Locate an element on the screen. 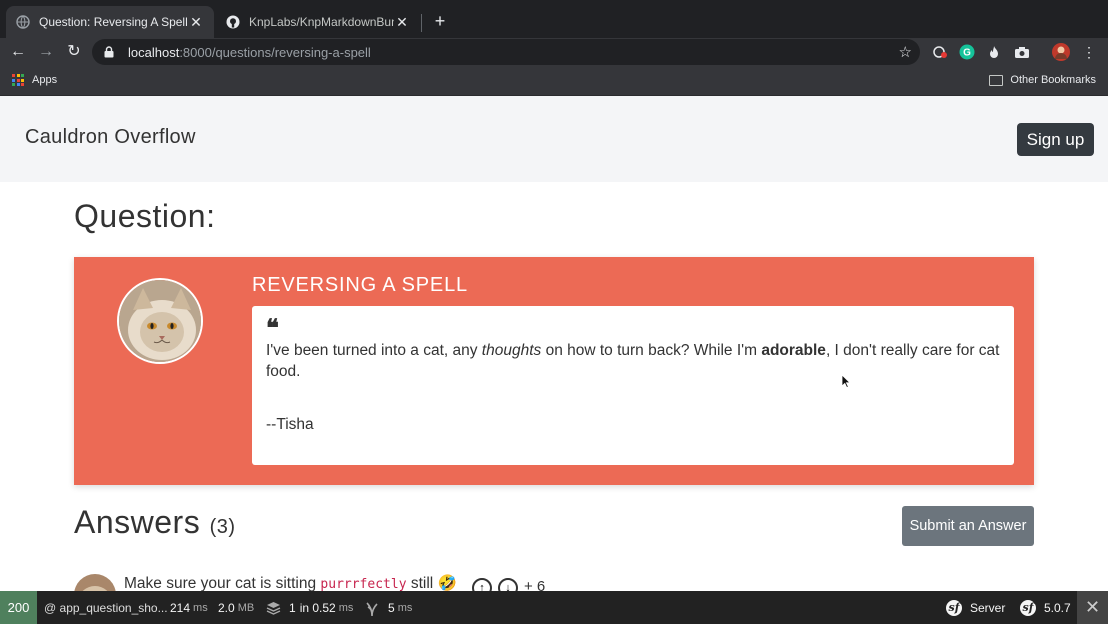 This screenshot has height=624, width=1108. mouse-cursor-icon is located at coordinates (846, 383).